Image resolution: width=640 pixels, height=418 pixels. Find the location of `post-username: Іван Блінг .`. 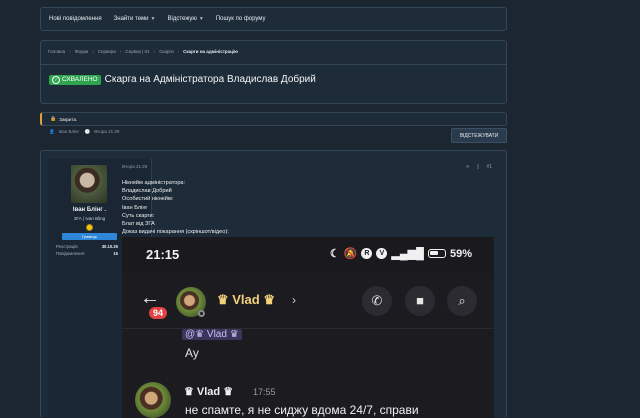

post-username: Іван Блінг . is located at coordinates (89, 210).